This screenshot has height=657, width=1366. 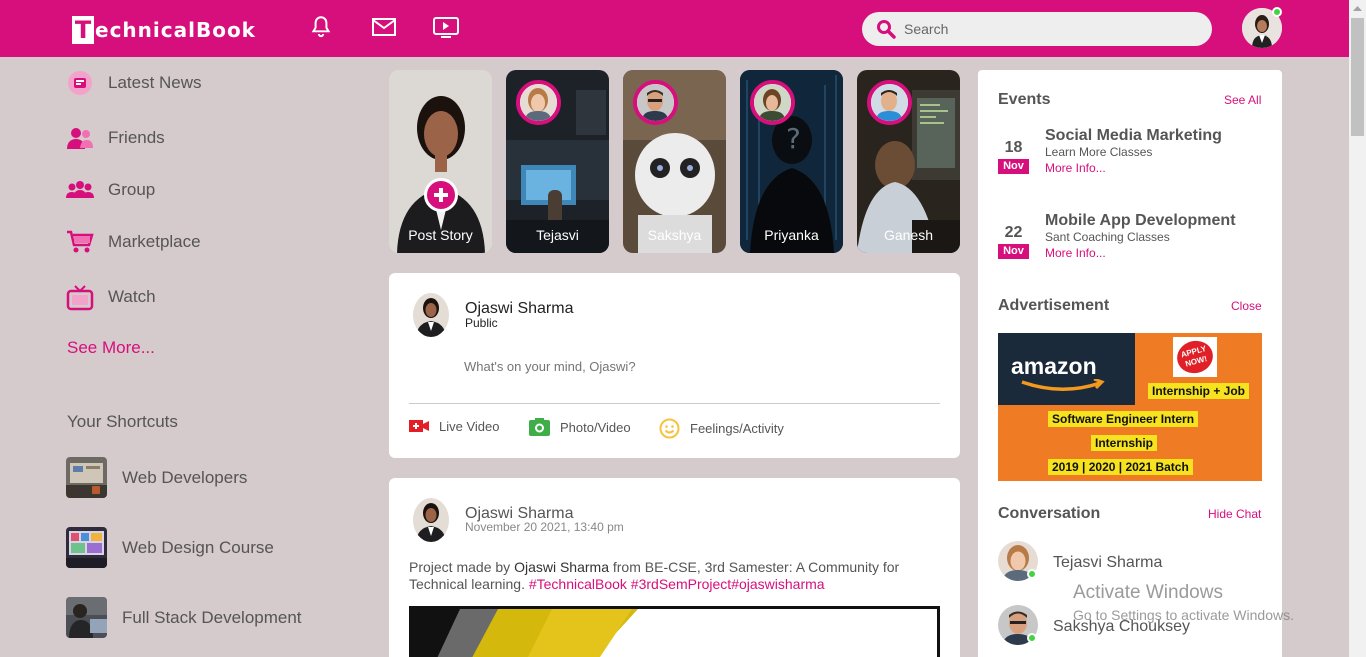 What do you see at coordinates (1246, 306) in the screenshot?
I see `close-ad-link: Close` at bounding box center [1246, 306].